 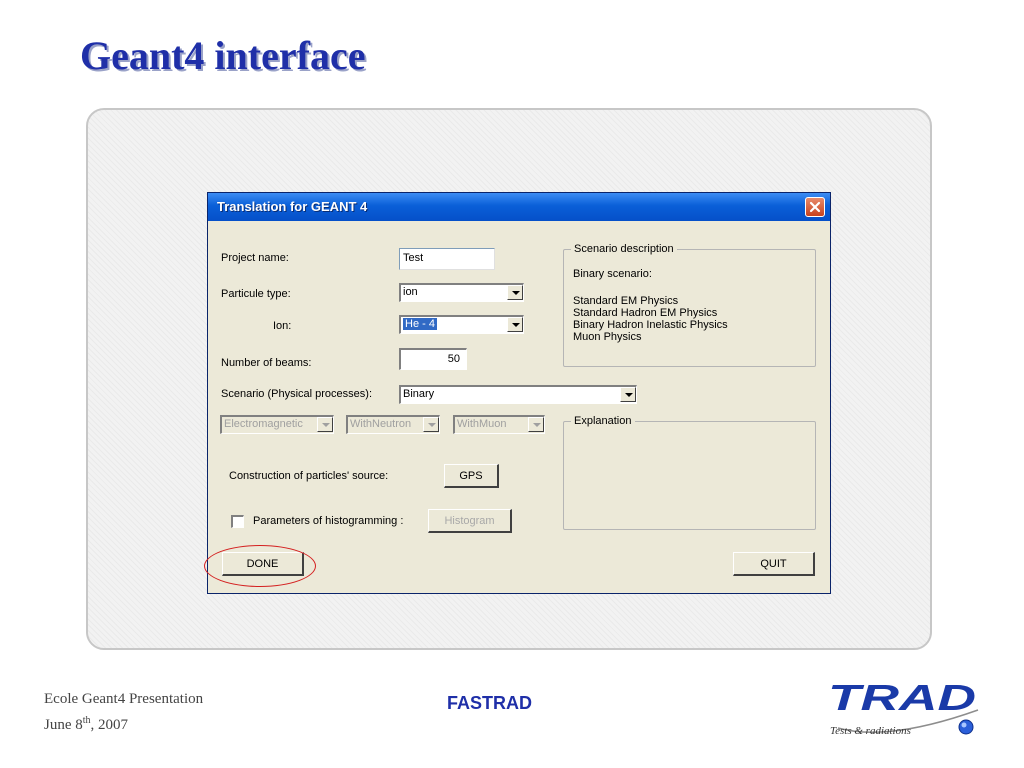 I want to click on with-neutron-value: WithNeutron, so click(x=381, y=424).